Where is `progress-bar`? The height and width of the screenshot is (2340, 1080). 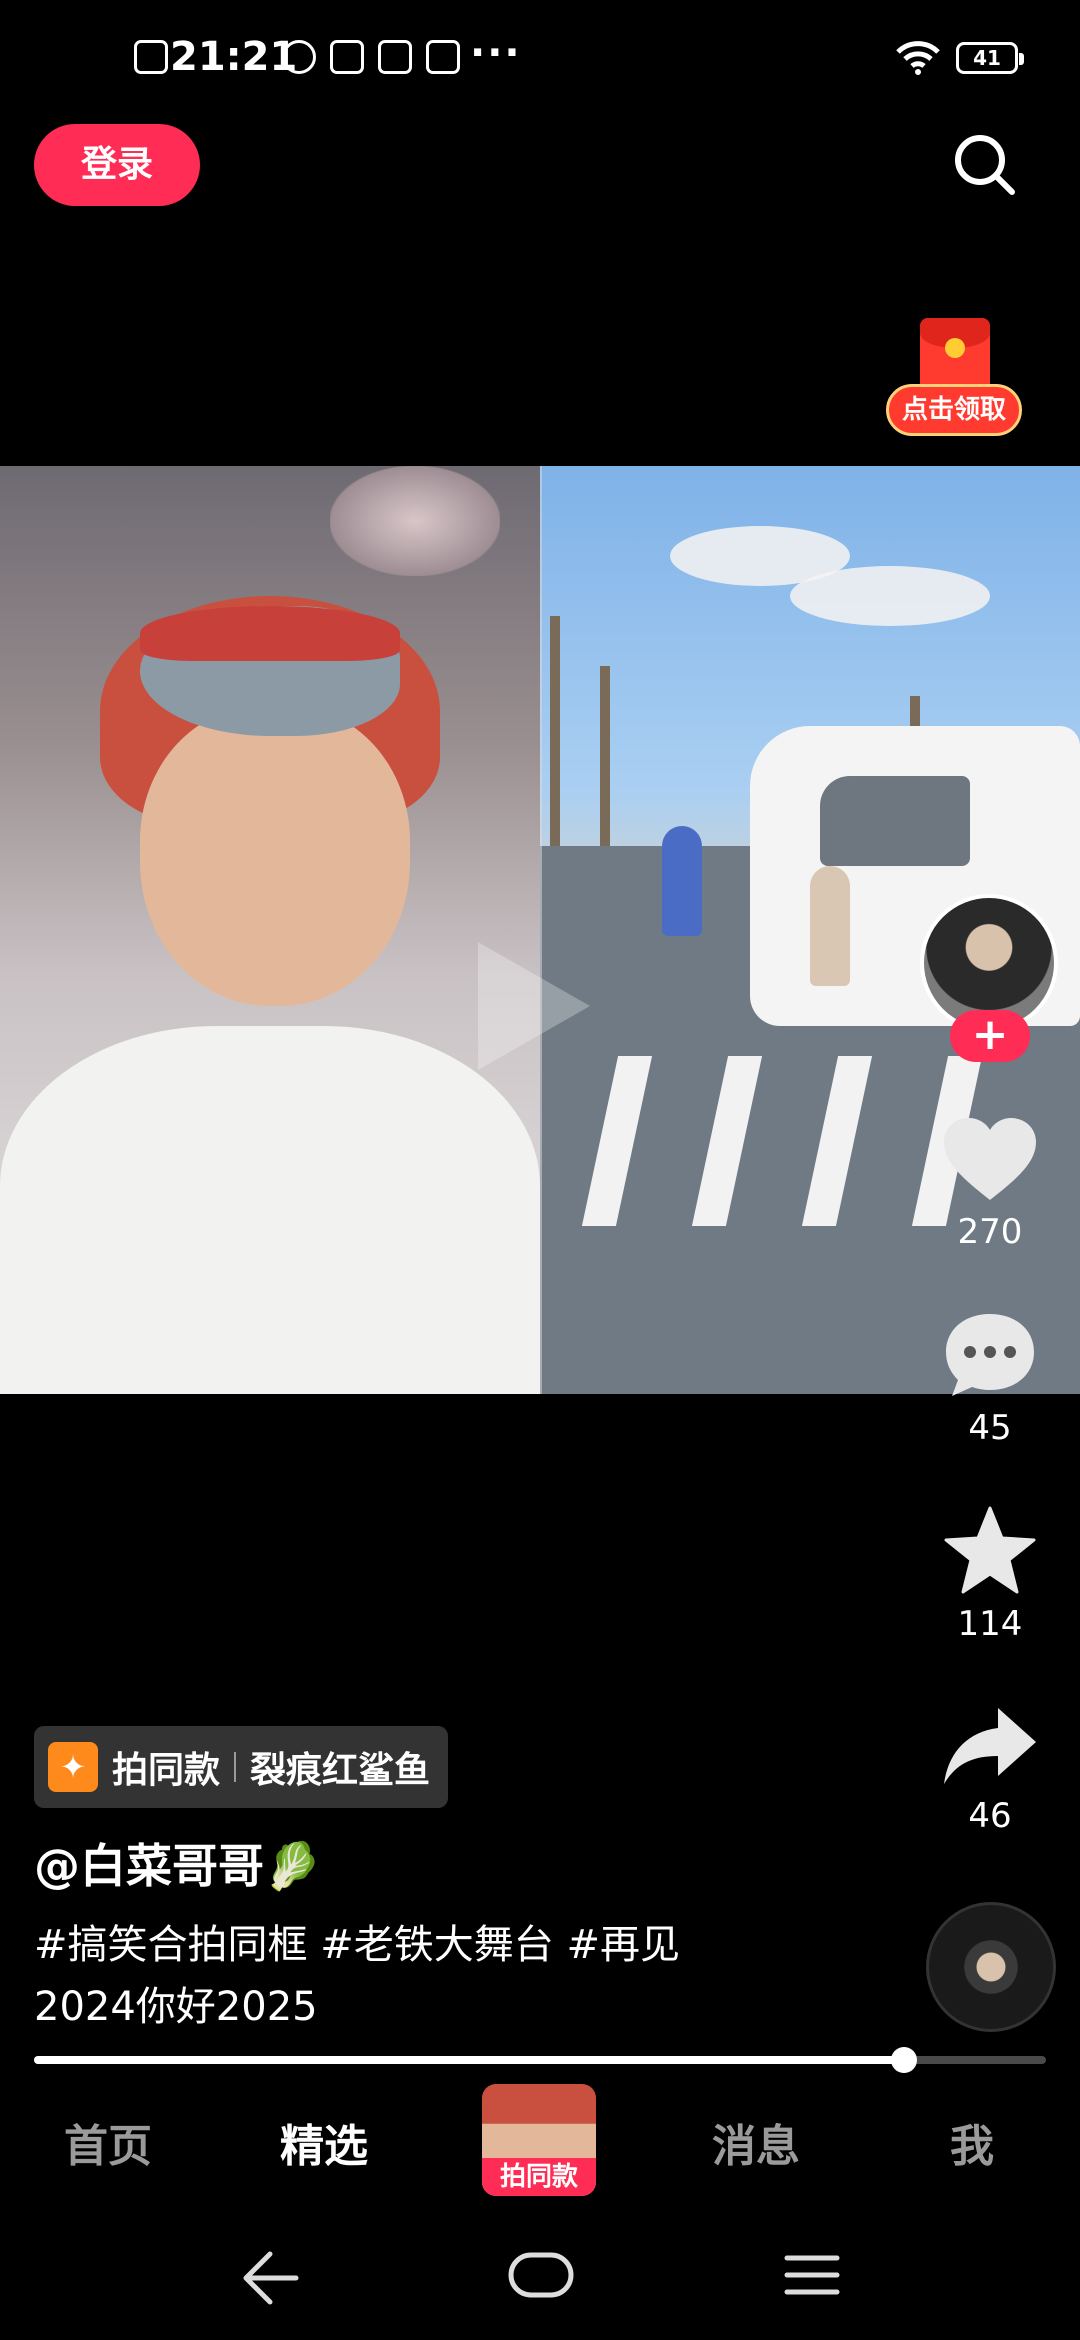
progress-bar is located at coordinates (540, 2060).